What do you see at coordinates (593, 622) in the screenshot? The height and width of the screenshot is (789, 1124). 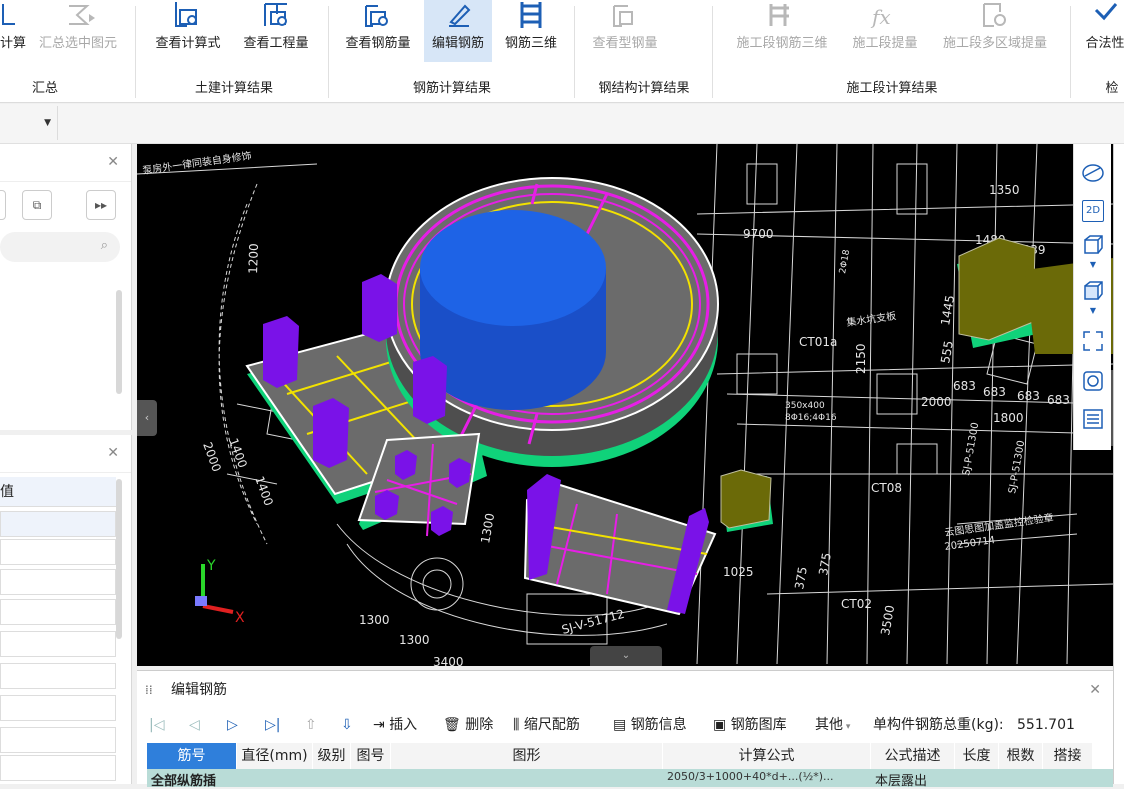 I see `cad-text: SJ-V-51712` at bounding box center [593, 622].